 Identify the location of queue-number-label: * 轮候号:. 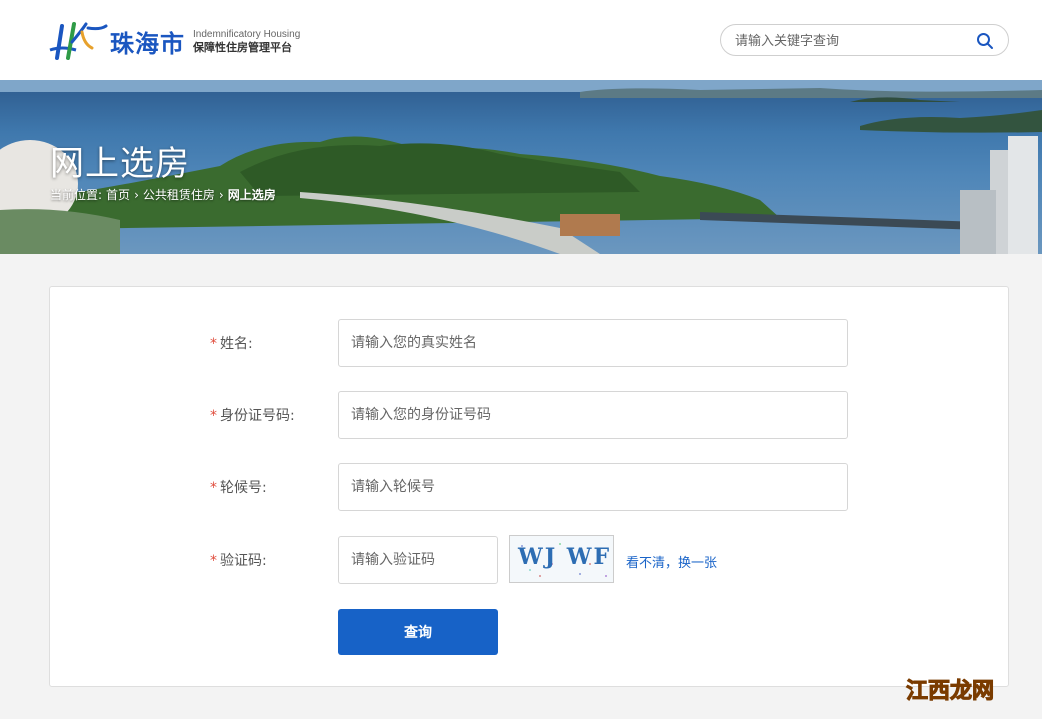
(238, 488).